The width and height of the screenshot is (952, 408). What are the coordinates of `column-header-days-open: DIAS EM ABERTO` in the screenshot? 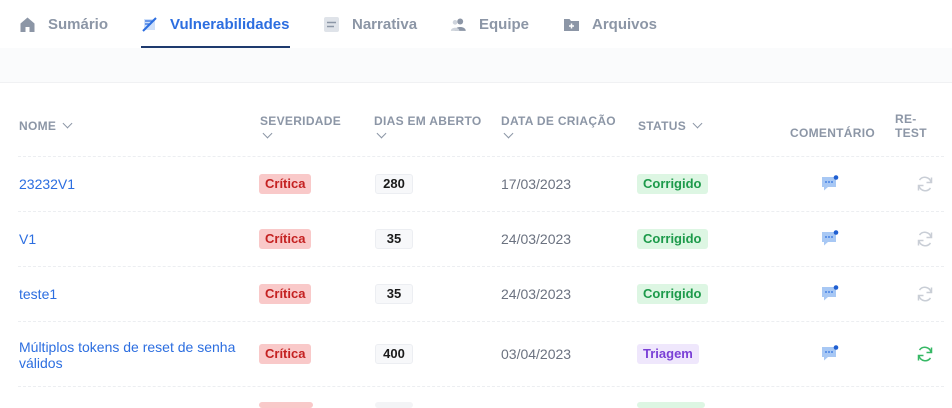 It's located at (428, 126).